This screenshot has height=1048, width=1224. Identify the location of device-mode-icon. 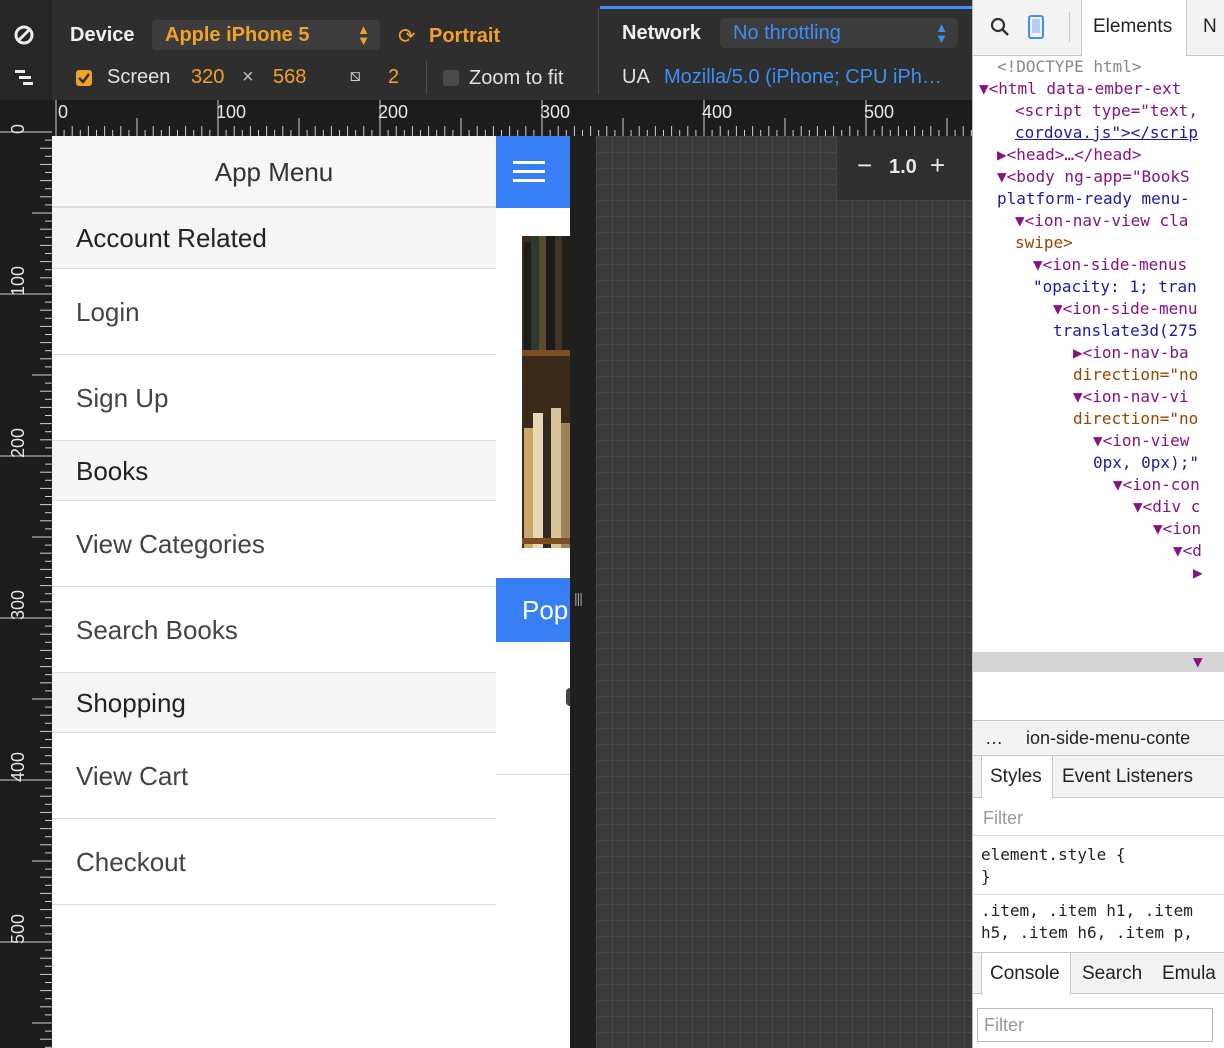
(1036, 29).